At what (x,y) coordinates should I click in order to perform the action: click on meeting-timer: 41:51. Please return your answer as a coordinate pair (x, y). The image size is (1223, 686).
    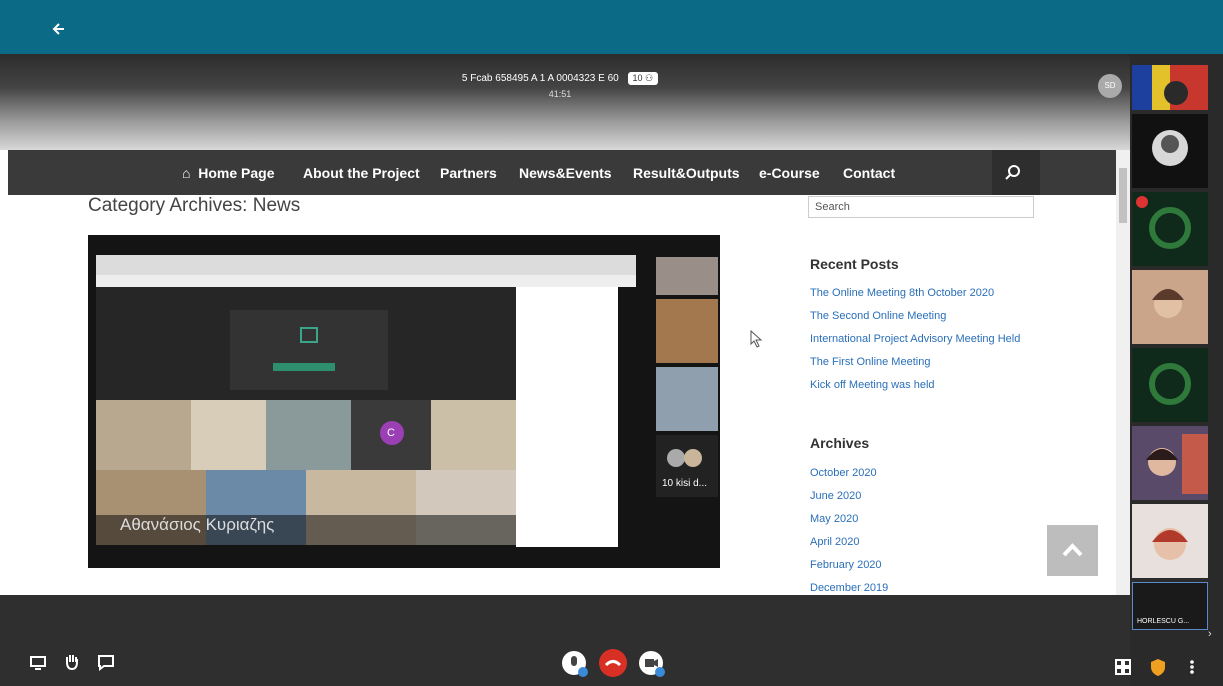
    Looking at the image, I should click on (560, 94).